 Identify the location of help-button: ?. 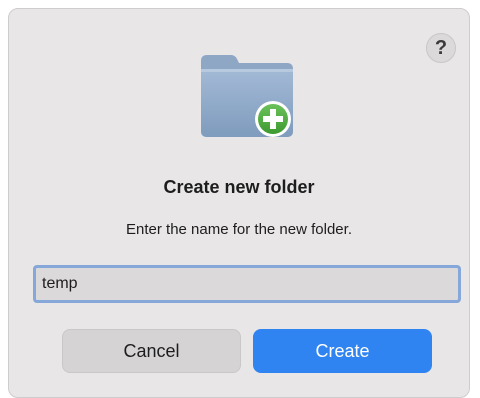
(441, 48).